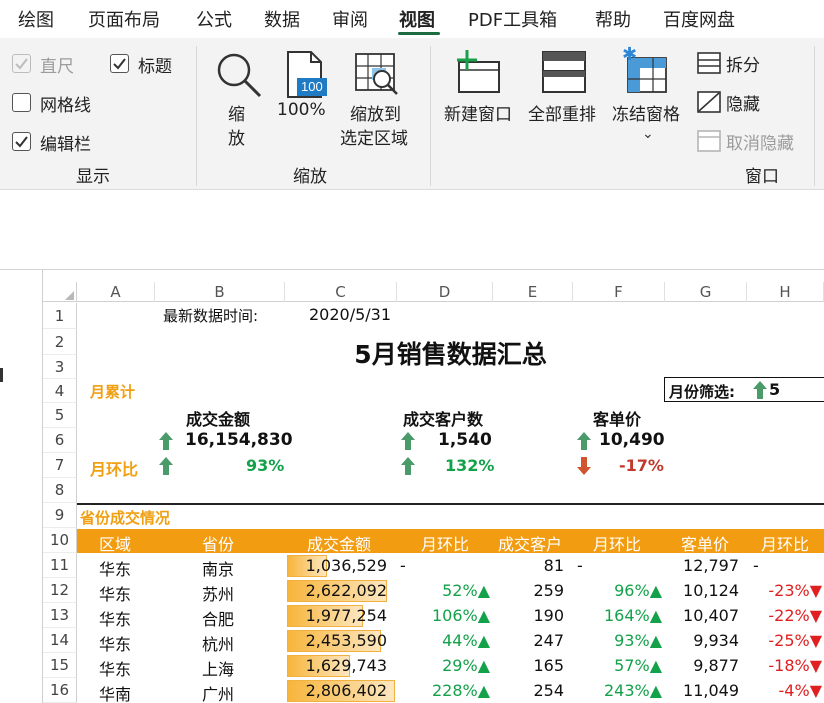 The height and width of the screenshot is (703, 824). Describe the element at coordinates (479, 73) in the screenshot. I see `new-window-icon` at that location.